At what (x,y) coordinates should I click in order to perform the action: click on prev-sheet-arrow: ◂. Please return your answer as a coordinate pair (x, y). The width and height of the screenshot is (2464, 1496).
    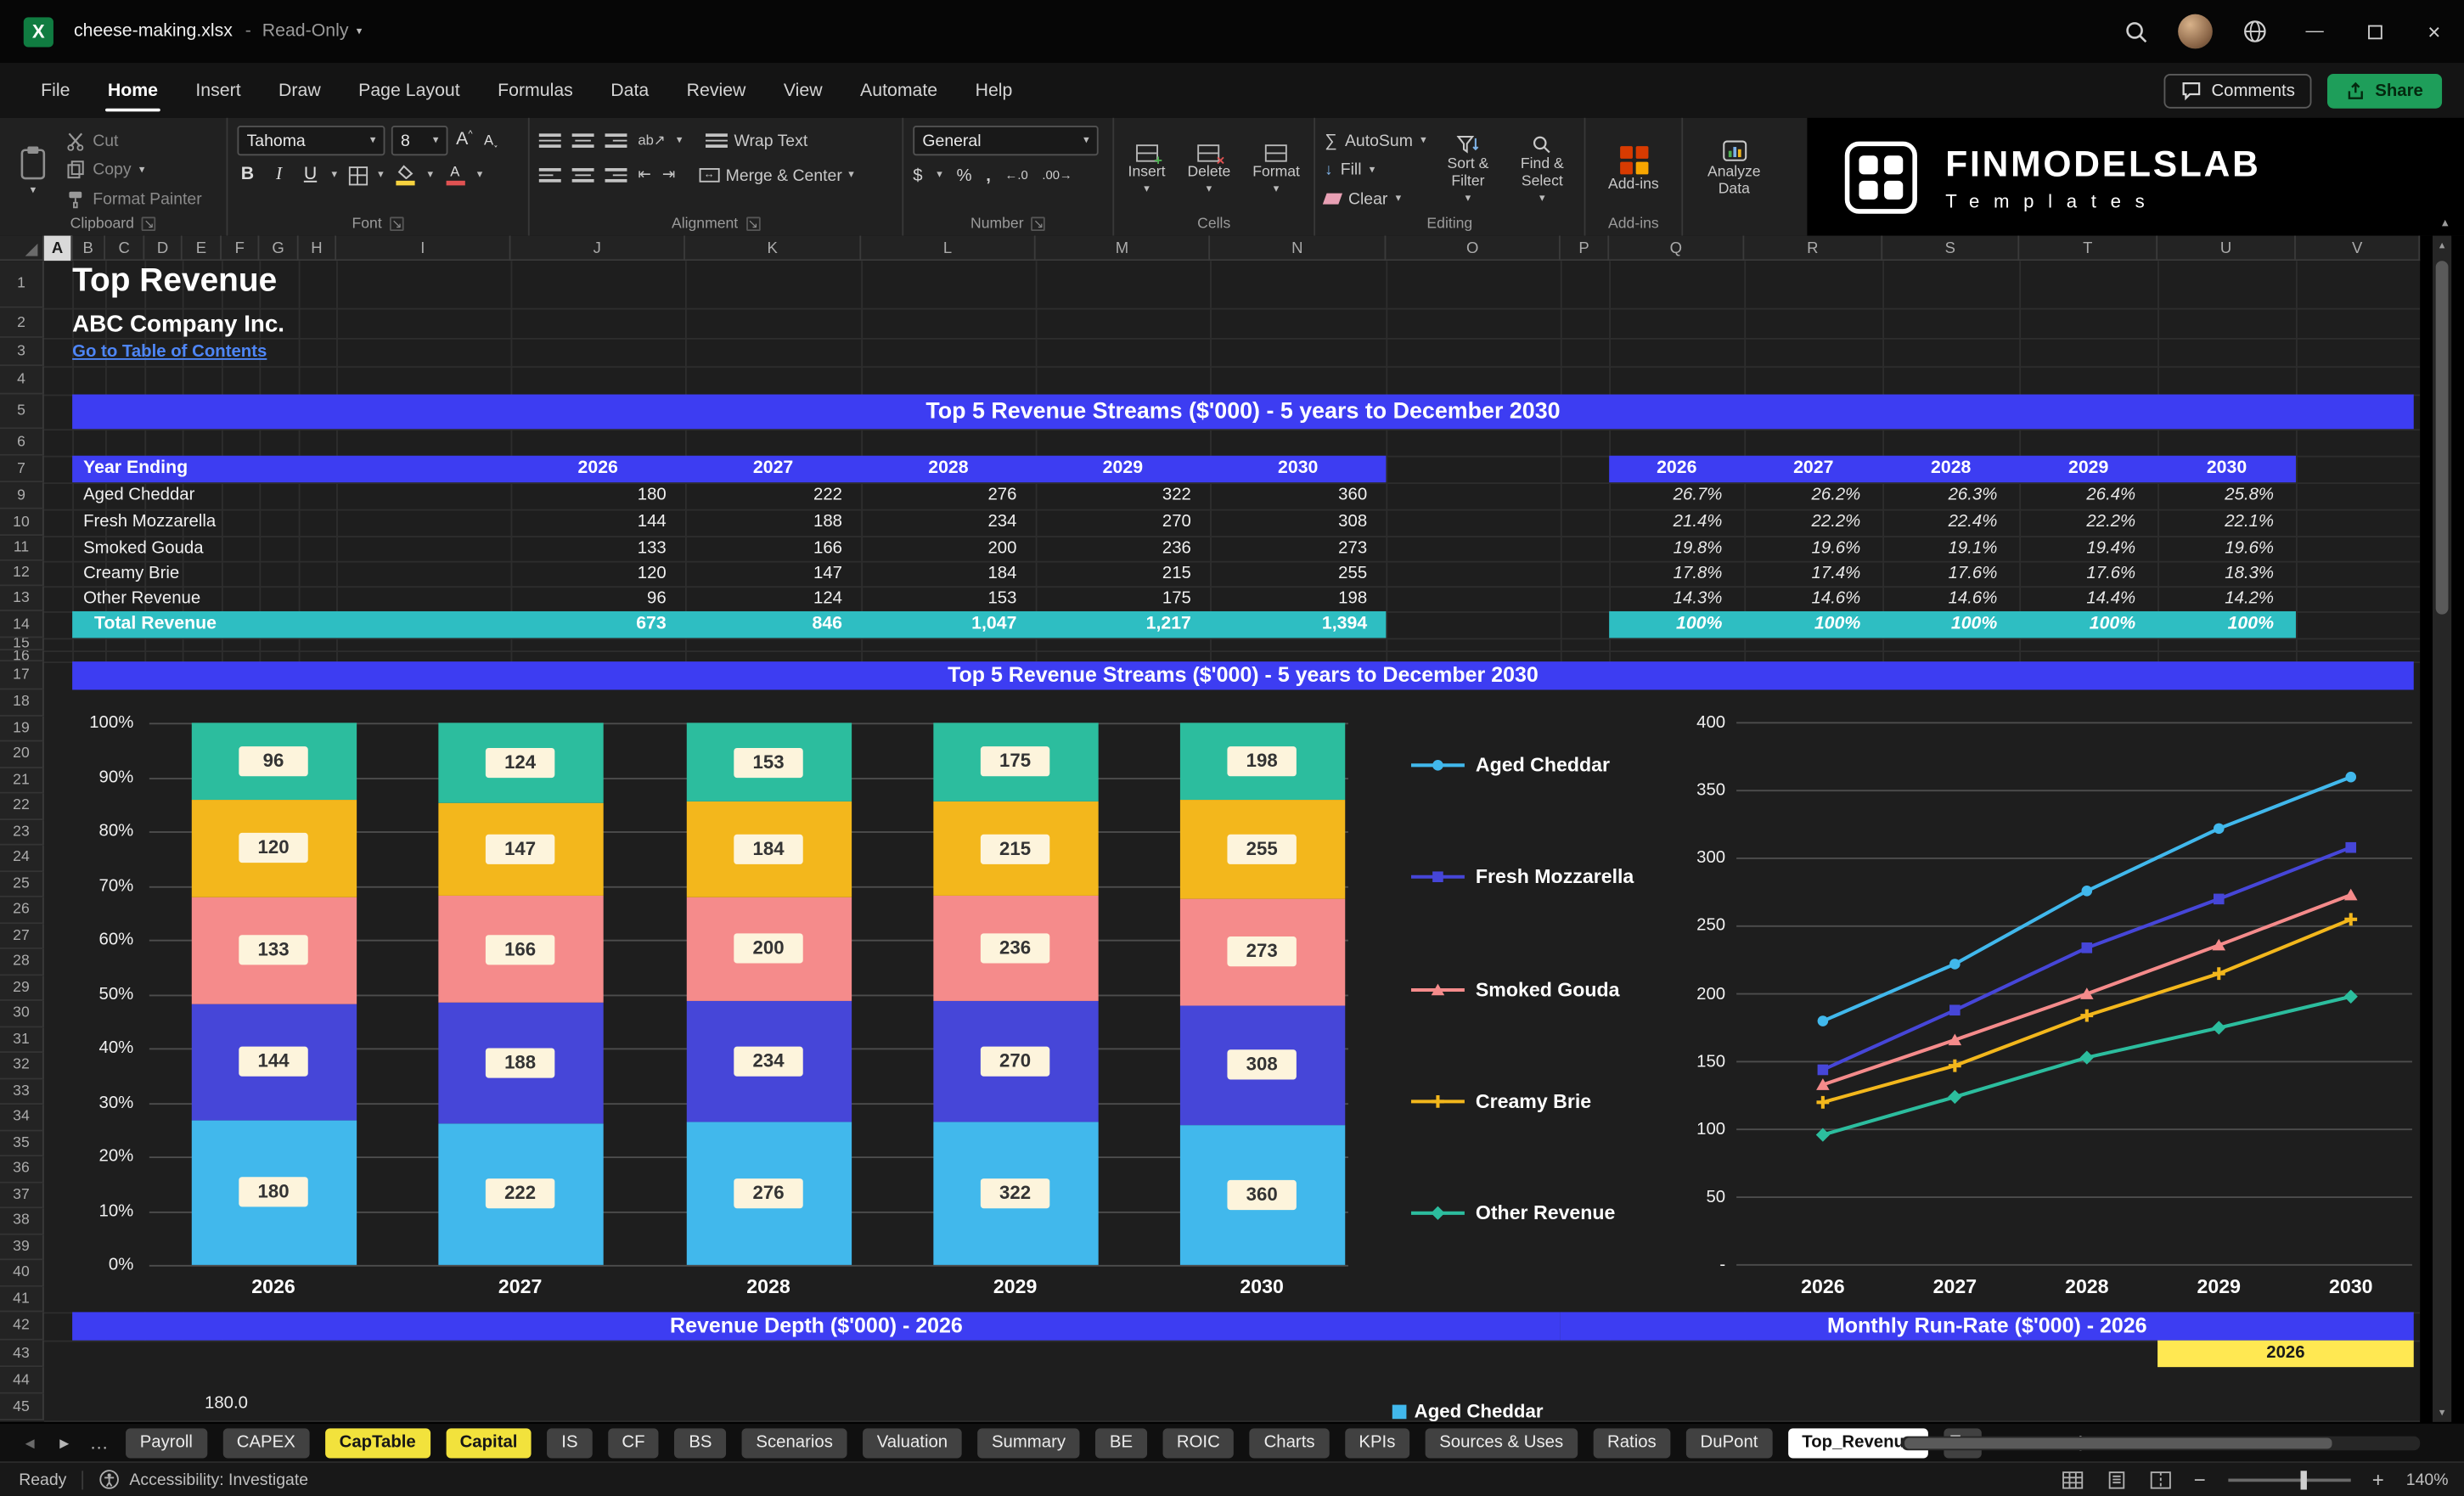
    Looking at the image, I should click on (30, 1442).